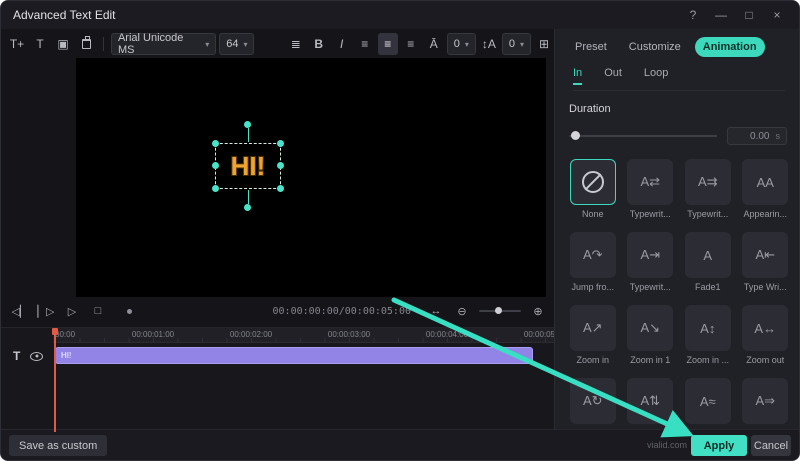 Image resolution: width=800 pixels, height=461 pixels. Describe the element at coordinates (656, 76) in the screenshot. I see `subtab-loop: Loop` at that location.